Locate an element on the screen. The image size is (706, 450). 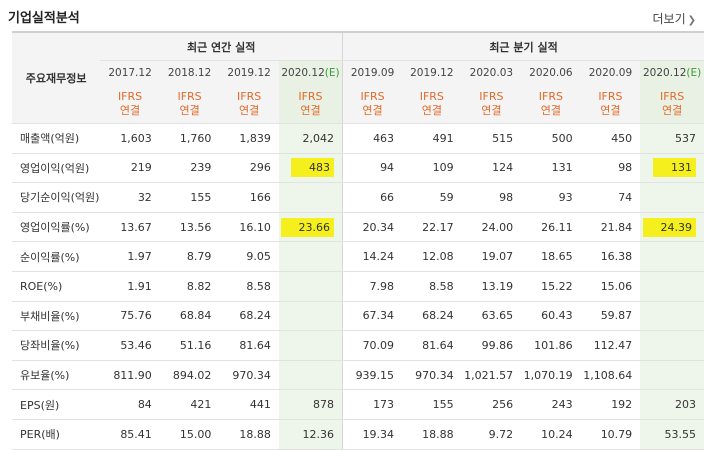
period-label: 2020.03 is located at coordinates (491, 73).